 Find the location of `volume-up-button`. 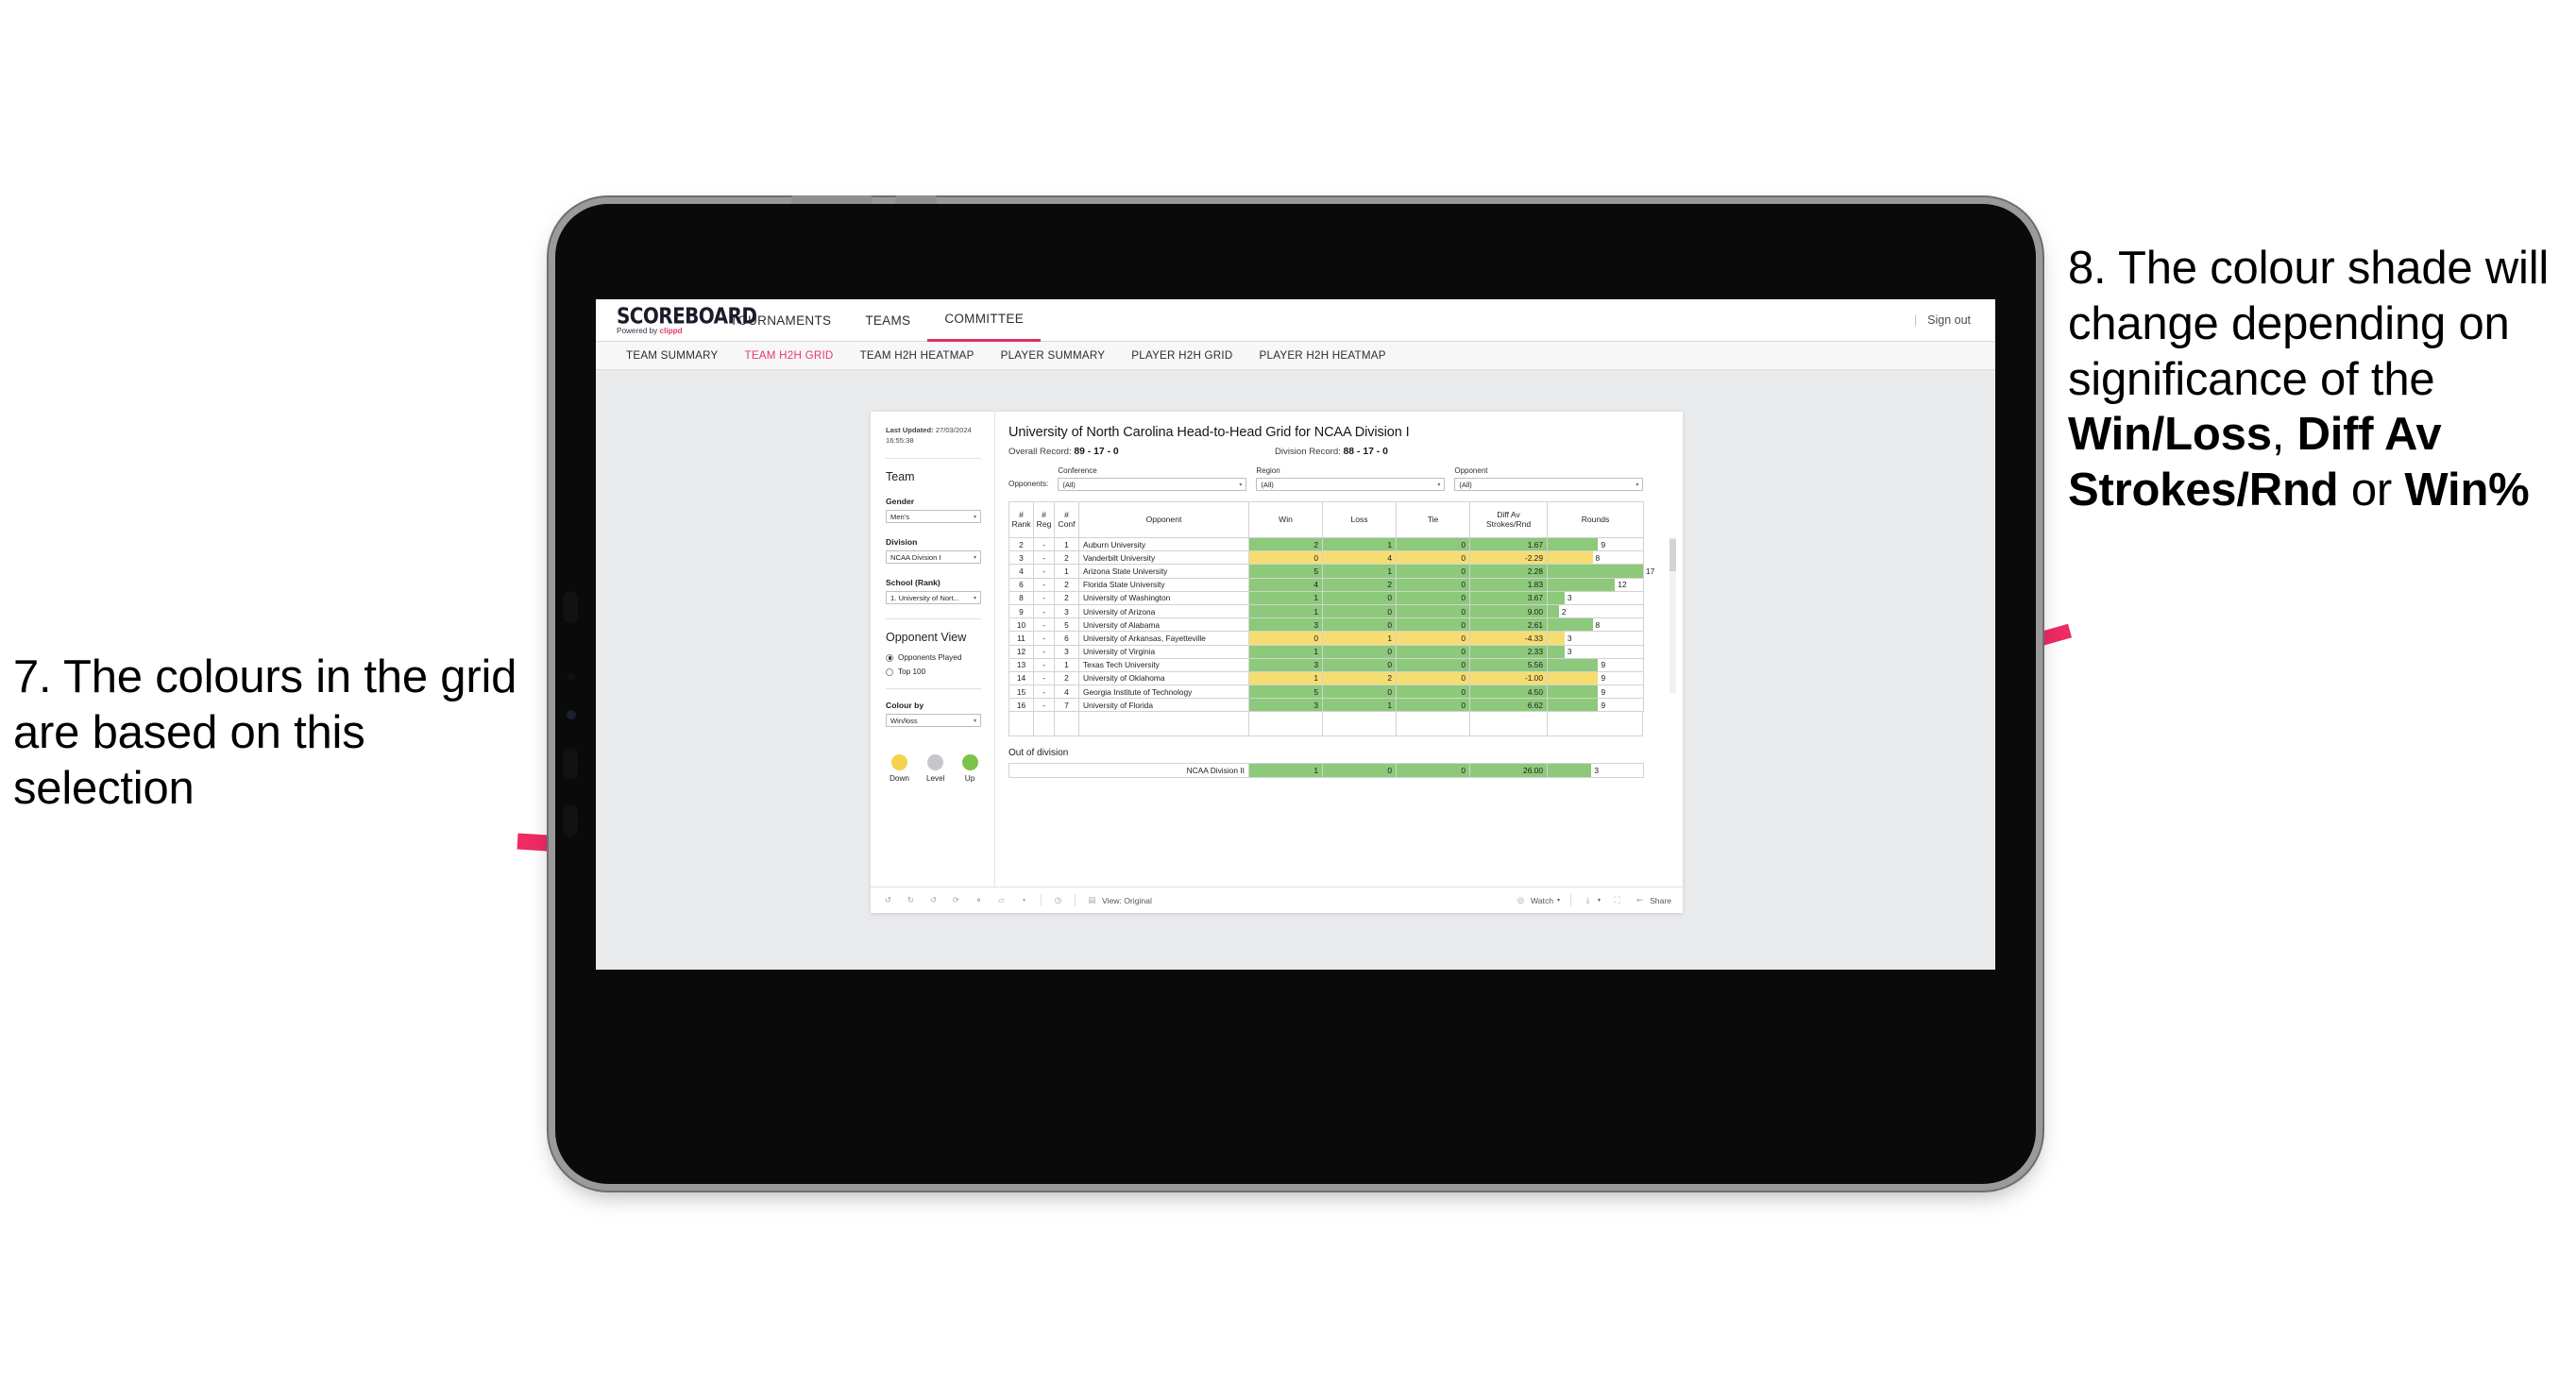

volume-up-button is located at coordinates (570, 607).